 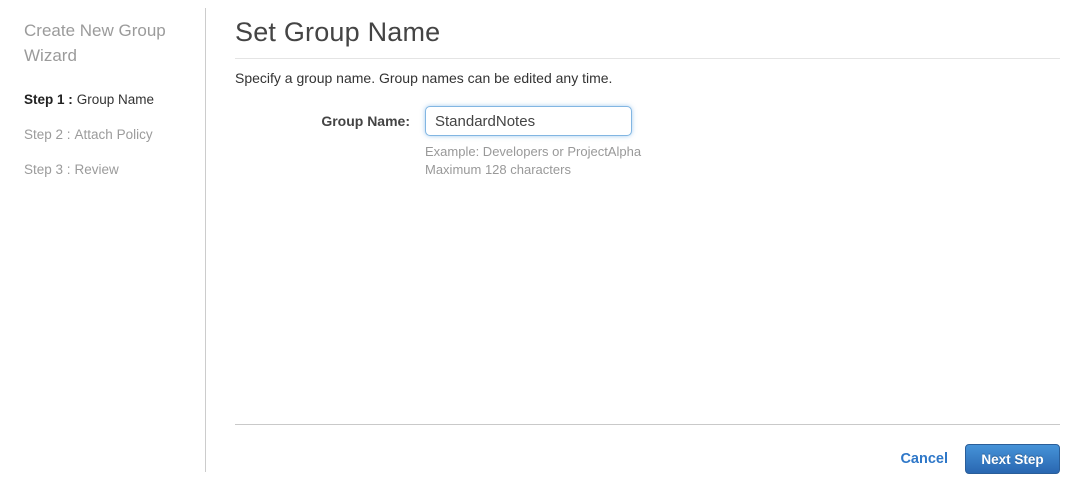 I want to click on sidebar-divider, so click(x=205, y=240).